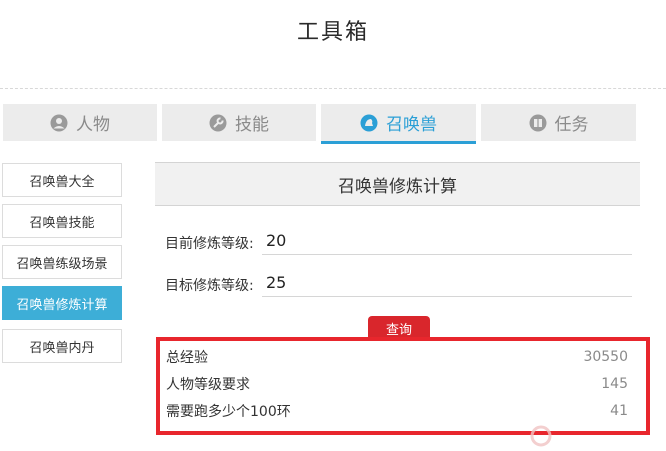 This screenshot has height=451, width=666. I want to click on result-label: 总经验, so click(187, 358).